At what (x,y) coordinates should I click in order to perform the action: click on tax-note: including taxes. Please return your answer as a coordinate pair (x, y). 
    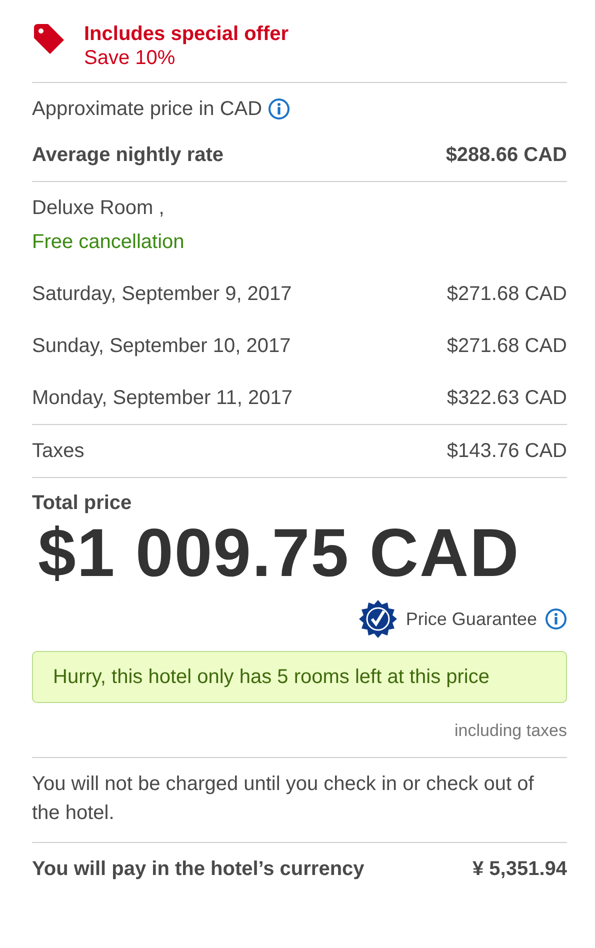
    Looking at the image, I should click on (510, 731).